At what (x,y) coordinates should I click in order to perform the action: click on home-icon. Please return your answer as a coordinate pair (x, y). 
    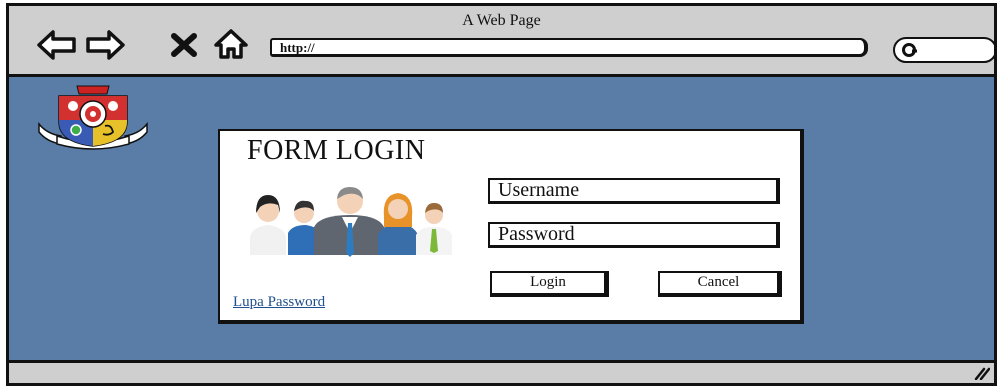
    Looking at the image, I should click on (231, 44).